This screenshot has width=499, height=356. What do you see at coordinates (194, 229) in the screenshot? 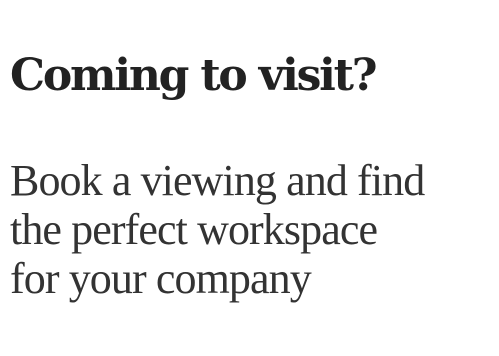
I see `description-line: the perfect workspace` at bounding box center [194, 229].